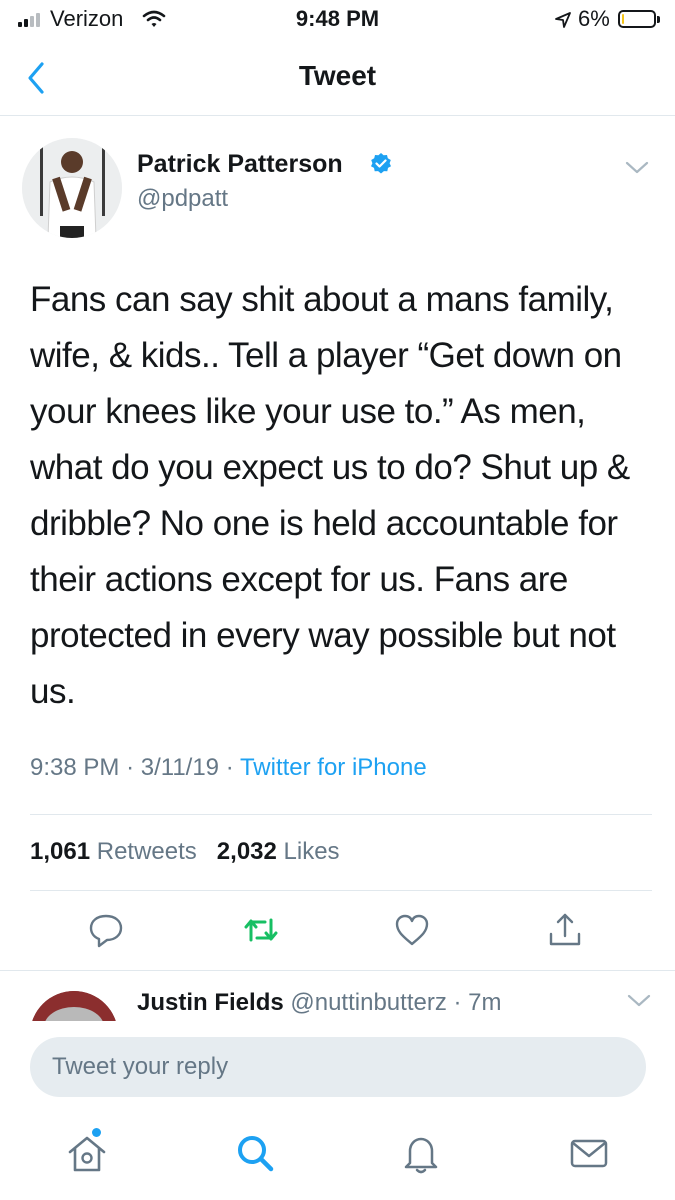  What do you see at coordinates (72, 188) in the screenshot?
I see `avatar` at bounding box center [72, 188].